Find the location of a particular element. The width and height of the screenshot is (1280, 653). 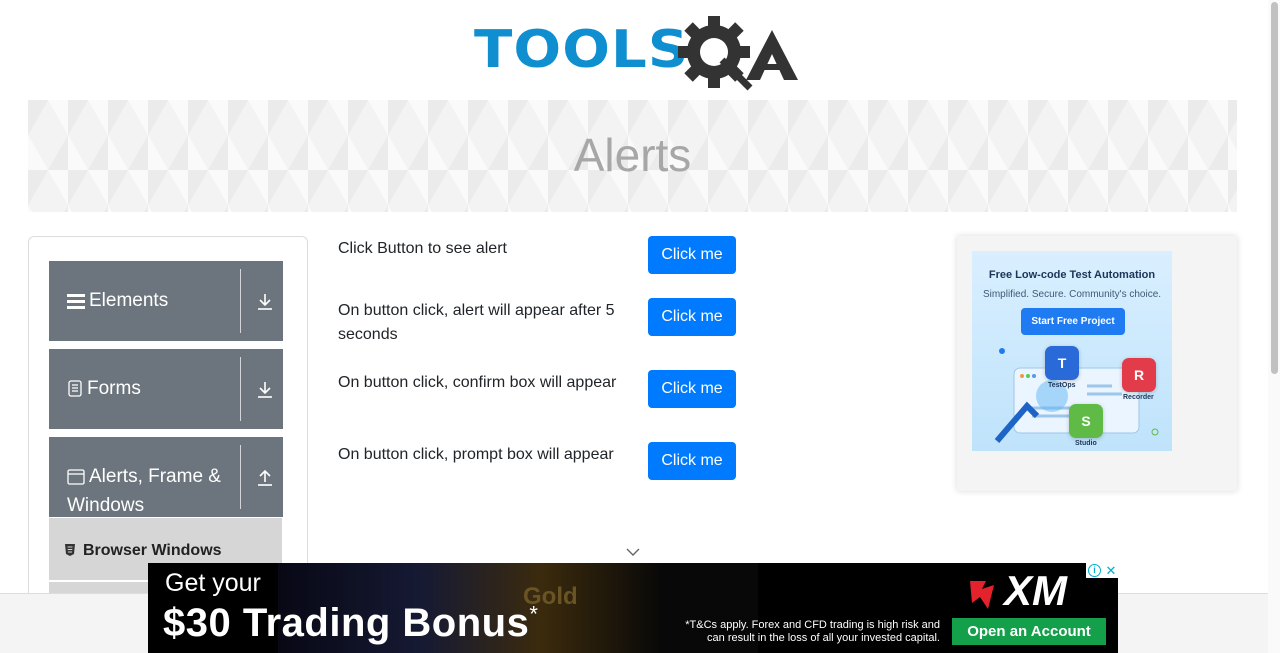

sidebar-group-elements: Elements is located at coordinates (166, 301).